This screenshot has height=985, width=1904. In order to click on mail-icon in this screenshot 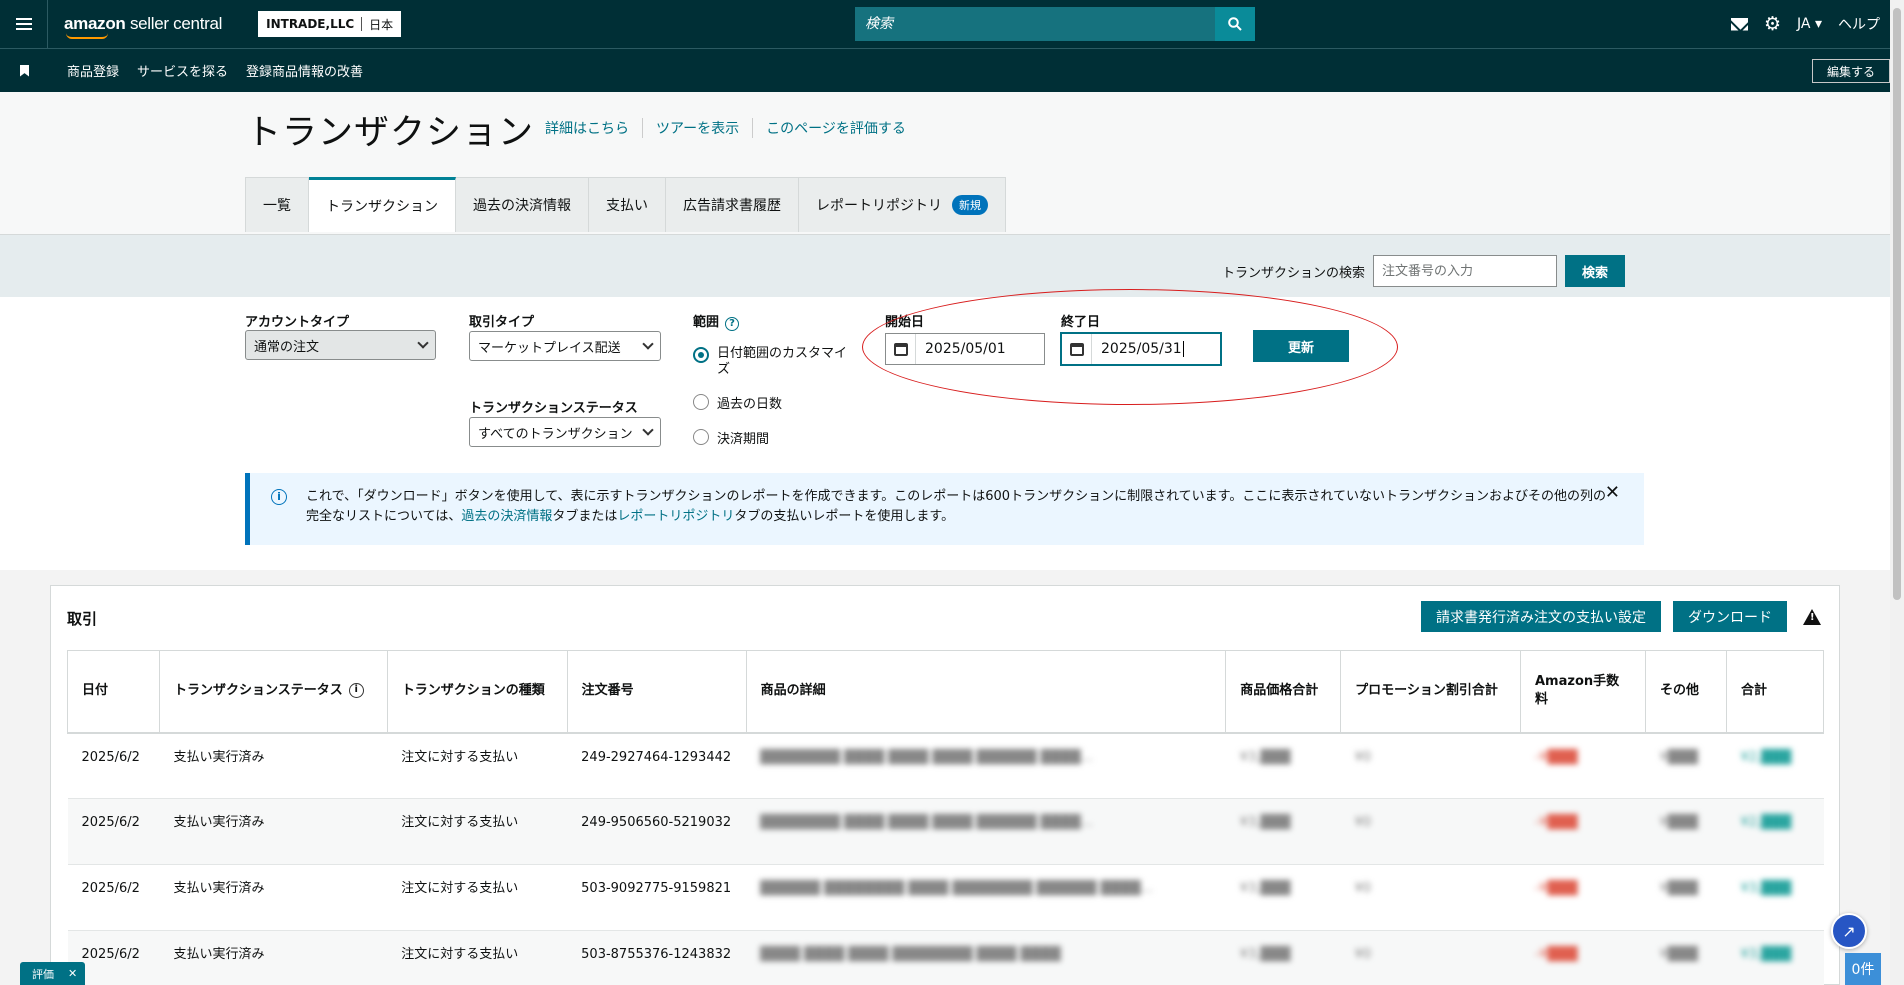, I will do `click(1739, 24)`.